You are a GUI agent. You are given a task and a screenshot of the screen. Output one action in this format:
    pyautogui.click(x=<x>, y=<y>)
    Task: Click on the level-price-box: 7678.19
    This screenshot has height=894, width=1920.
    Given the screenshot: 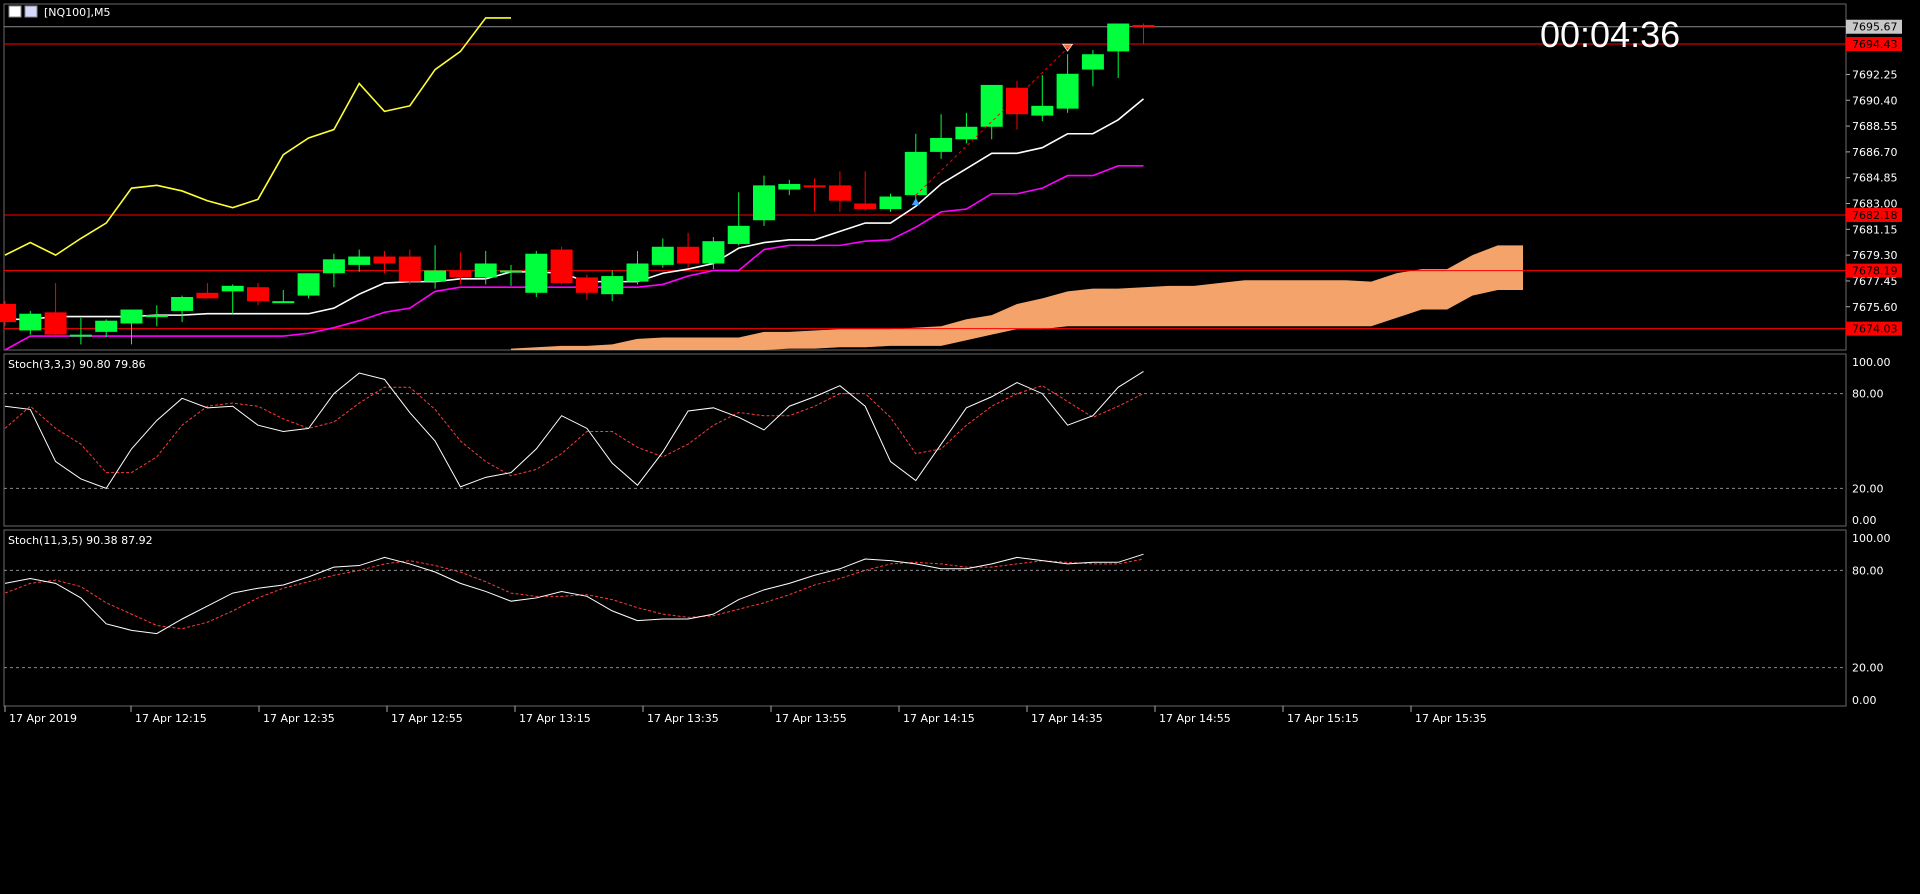 What is the action you would take?
    pyautogui.click(x=1874, y=270)
    